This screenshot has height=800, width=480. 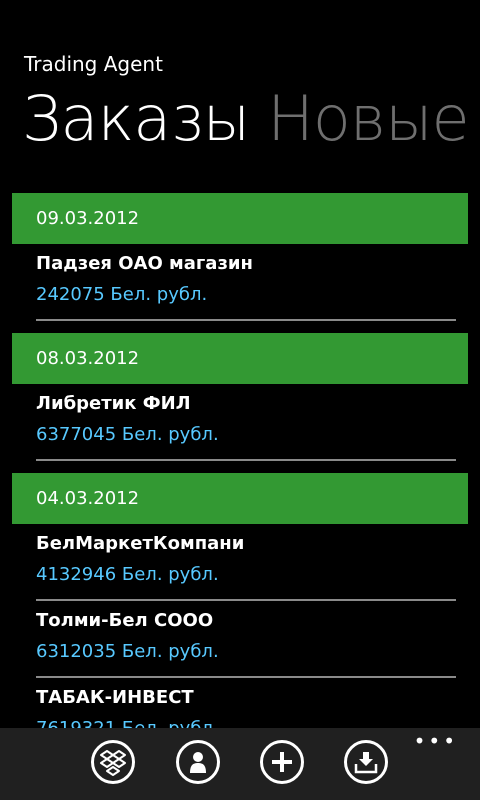 I want to click on group-date-header: 08.03.2012, so click(x=240, y=358).